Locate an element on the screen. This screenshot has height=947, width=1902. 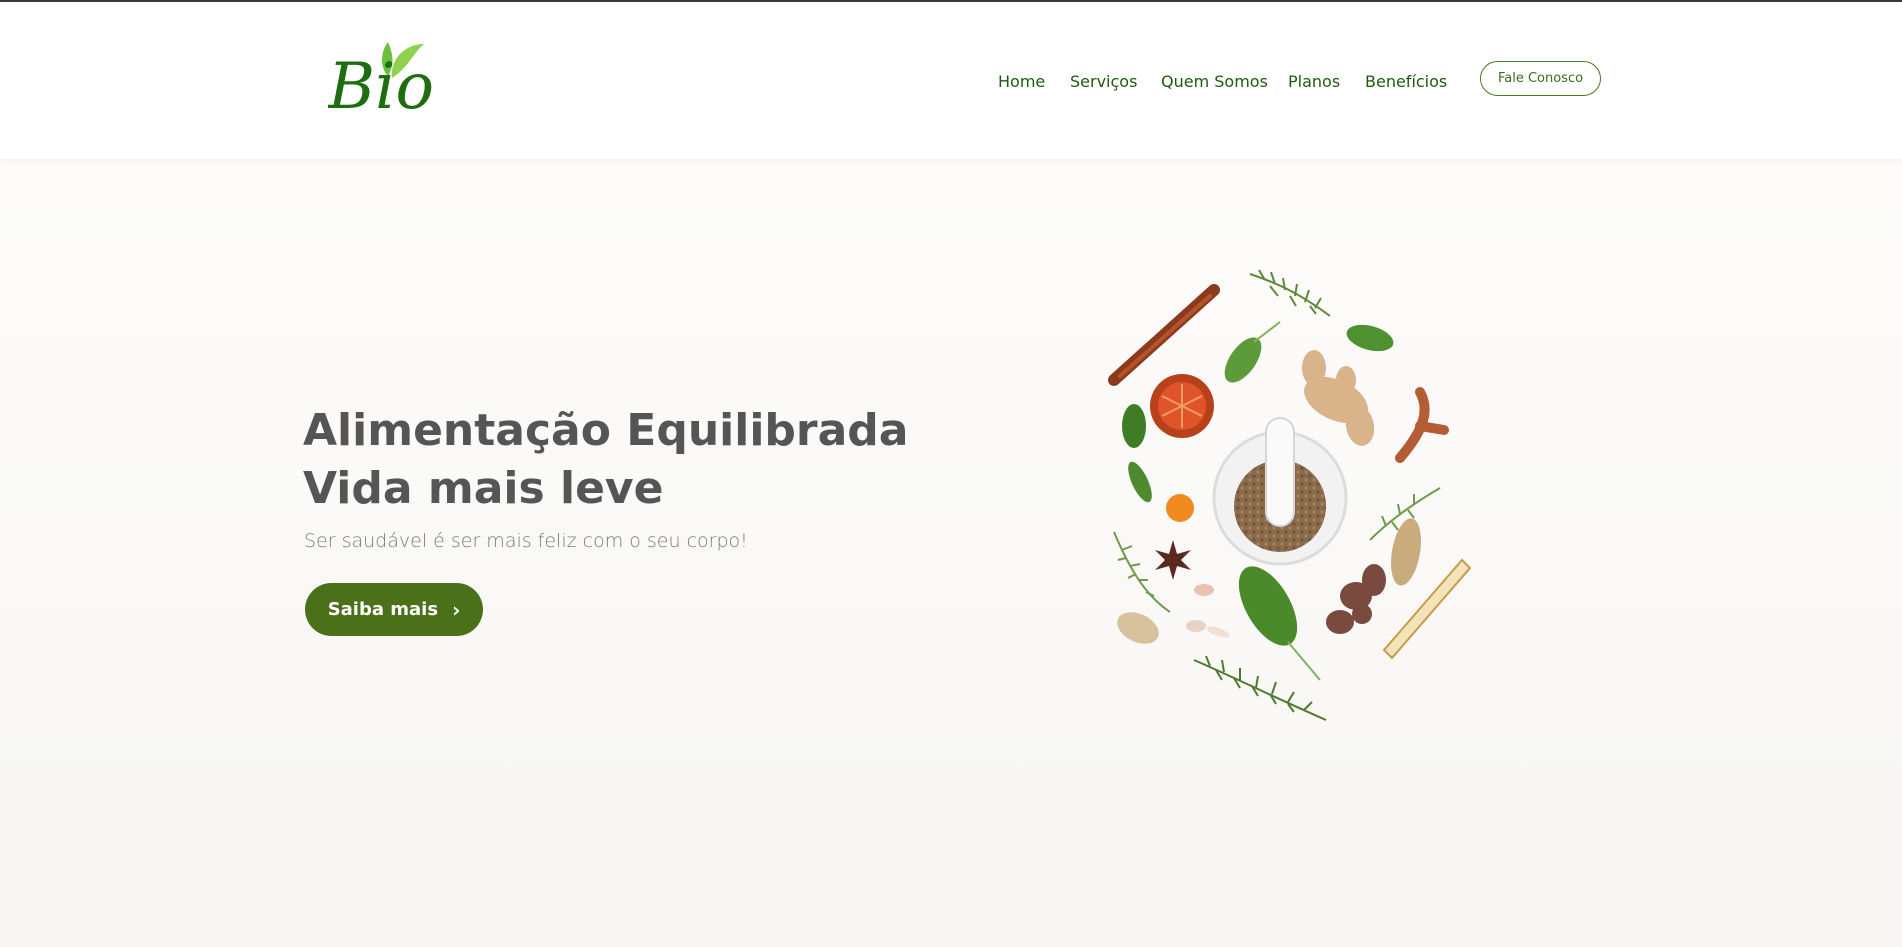
herbs-mortar-illustration is located at coordinates (1290, 495).